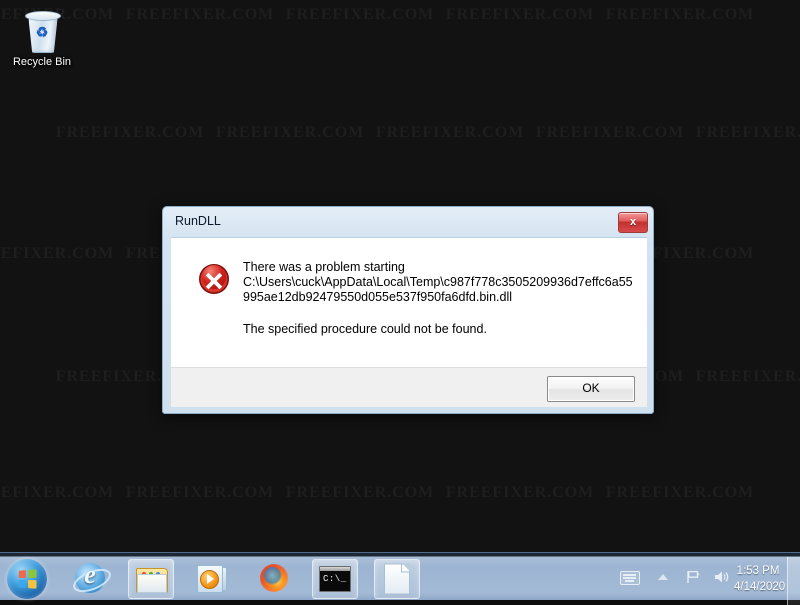 This screenshot has height=605, width=800. I want to click on start-button, so click(28, 578).